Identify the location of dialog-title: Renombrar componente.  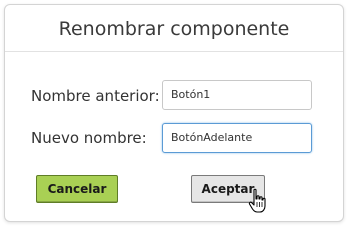
(174, 29).